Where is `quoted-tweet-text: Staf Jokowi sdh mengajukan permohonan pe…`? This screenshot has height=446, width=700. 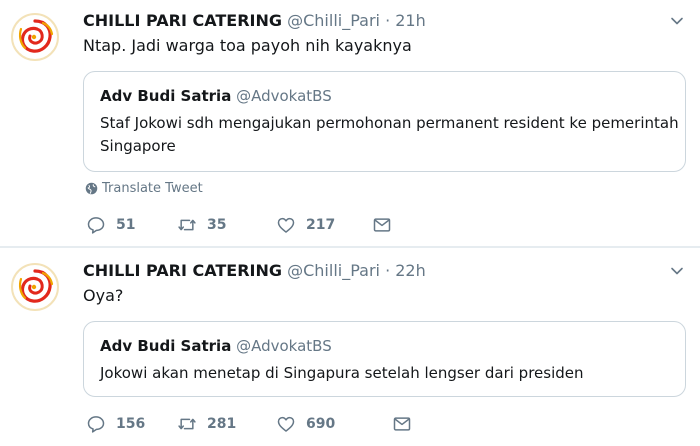
quoted-tweet-text: Staf Jokowi sdh mengajukan permohonan pe… is located at coordinates (389, 134).